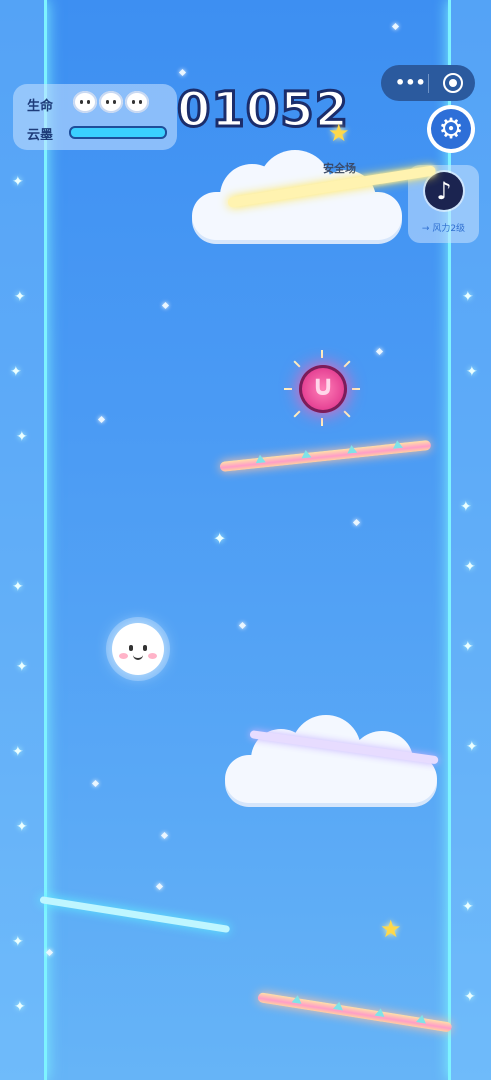 The height and width of the screenshot is (1080, 491). What do you see at coordinates (382, 760) in the screenshot?
I see `cloud-puff` at bounding box center [382, 760].